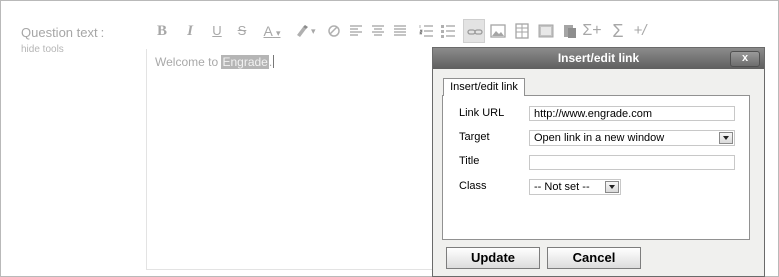  I want to click on class-label: Class, so click(473, 186).